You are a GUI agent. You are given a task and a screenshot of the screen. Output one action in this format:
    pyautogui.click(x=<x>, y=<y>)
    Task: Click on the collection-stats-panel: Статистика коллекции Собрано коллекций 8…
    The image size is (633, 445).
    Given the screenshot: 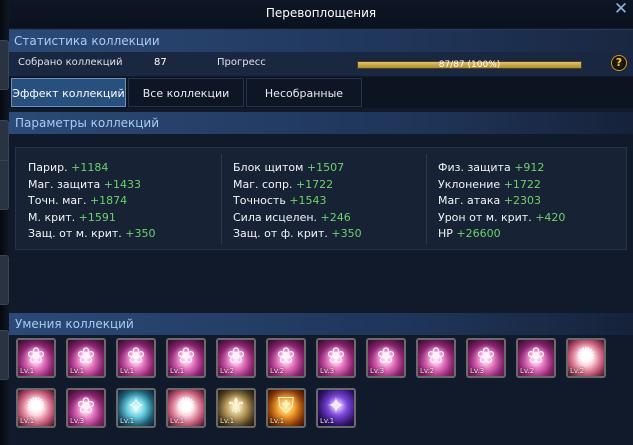 What is the action you would take?
    pyautogui.click(x=321, y=52)
    